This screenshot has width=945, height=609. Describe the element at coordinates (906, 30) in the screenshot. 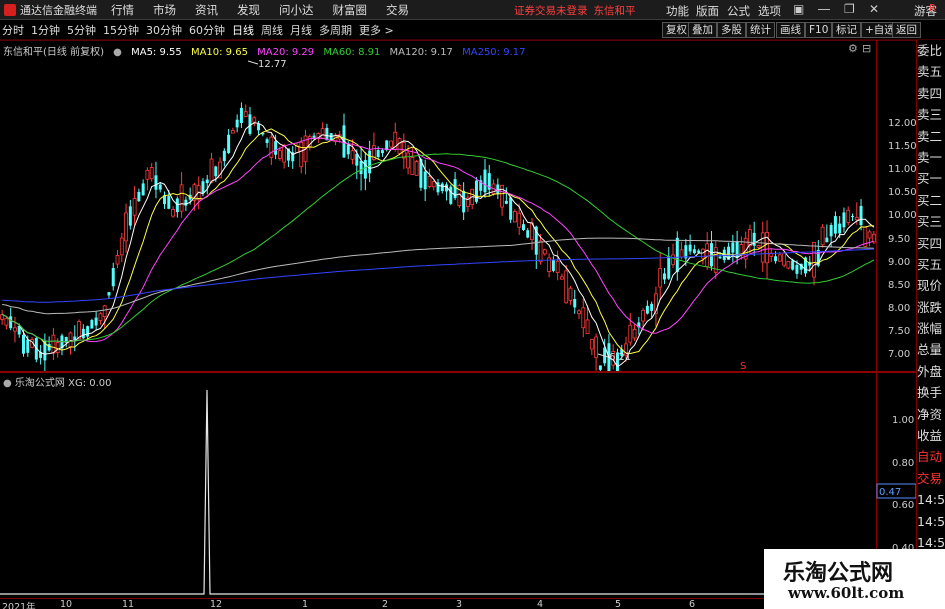

I see `back-button: 返回` at that location.